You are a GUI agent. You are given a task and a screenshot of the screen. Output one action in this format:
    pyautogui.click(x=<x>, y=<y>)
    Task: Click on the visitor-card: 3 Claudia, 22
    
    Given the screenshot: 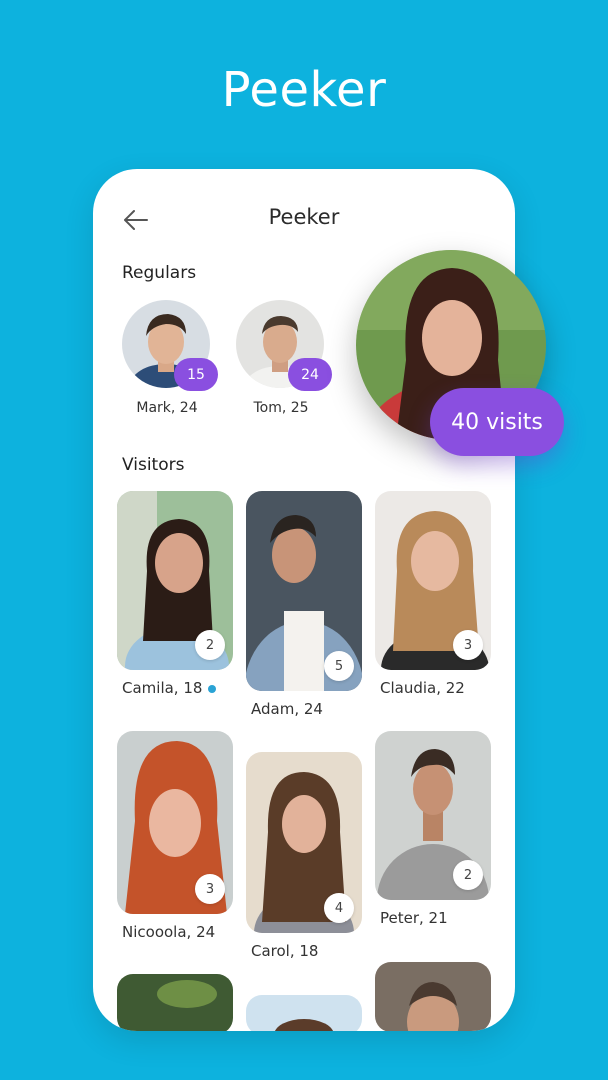 What is the action you would take?
    pyautogui.click(x=433, y=594)
    